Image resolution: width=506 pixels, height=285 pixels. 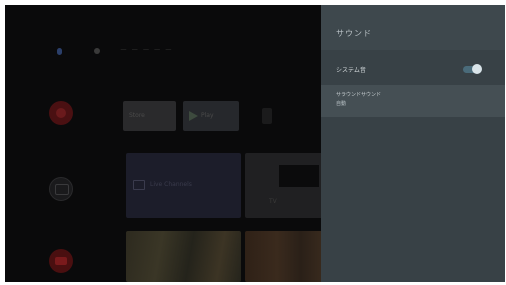 I want to click on store-app-tile: Store, so click(x=149, y=116).